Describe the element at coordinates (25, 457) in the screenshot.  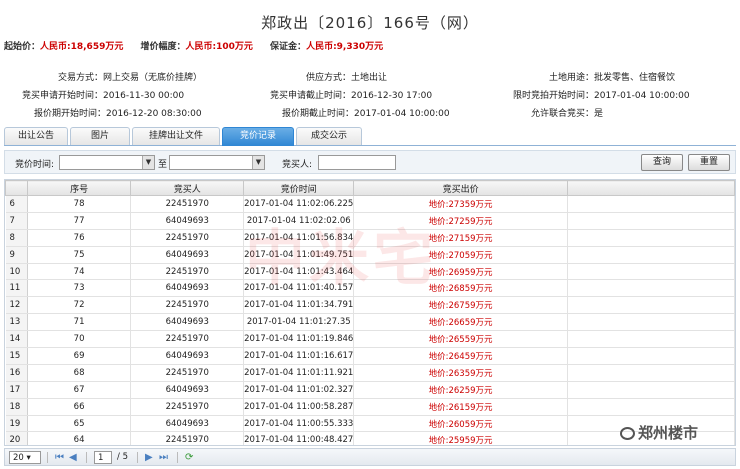
I see `page-size-select: 20 ▾` at that location.